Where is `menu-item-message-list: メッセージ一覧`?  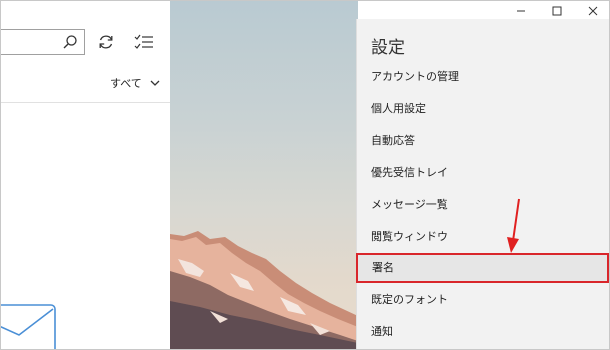 menu-item-message-list: メッセージ一覧 is located at coordinates (483, 205).